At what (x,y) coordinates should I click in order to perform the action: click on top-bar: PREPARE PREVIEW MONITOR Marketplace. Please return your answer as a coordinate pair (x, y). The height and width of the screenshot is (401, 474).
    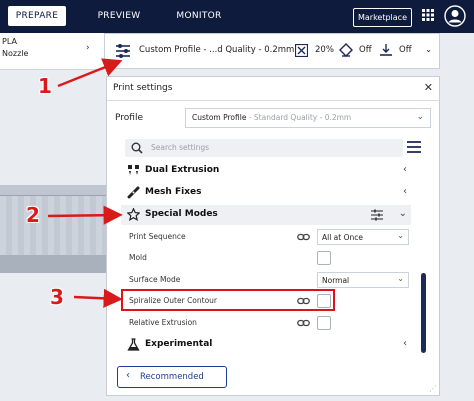
    Looking at the image, I should click on (237, 16).